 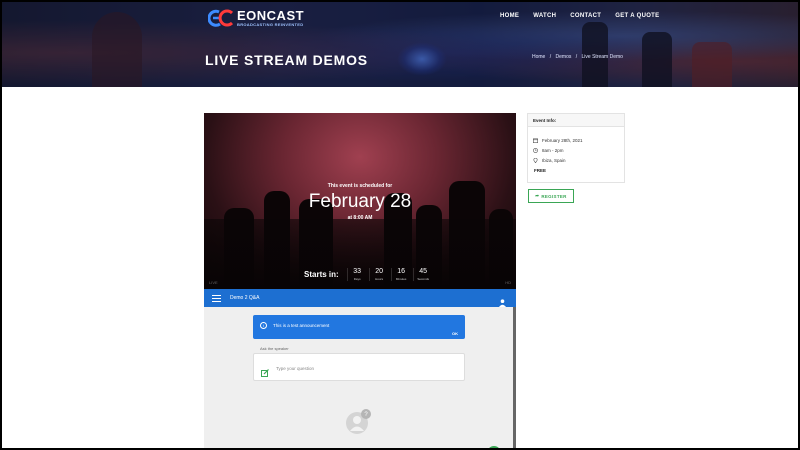 I want to click on event-date-big: February 28, so click(x=360, y=201).